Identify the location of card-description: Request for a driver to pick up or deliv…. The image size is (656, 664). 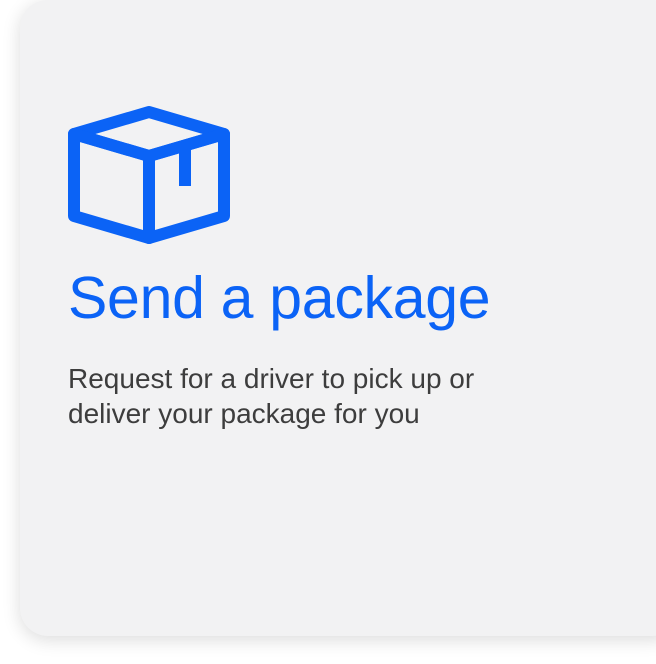
(271, 396).